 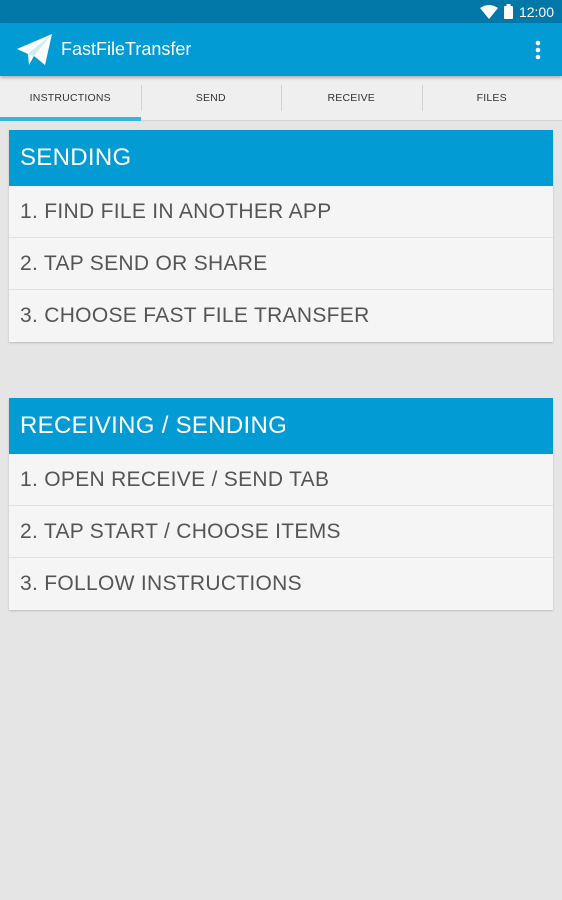 I want to click on overflow-menu-icon, so click(x=538, y=50).